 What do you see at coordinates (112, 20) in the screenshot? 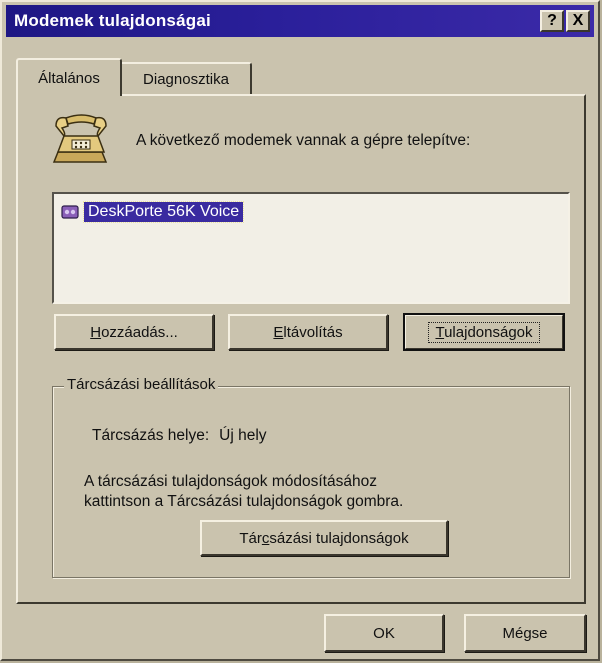
I see `window-title: Modemek tulajdonságai` at bounding box center [112, 20].